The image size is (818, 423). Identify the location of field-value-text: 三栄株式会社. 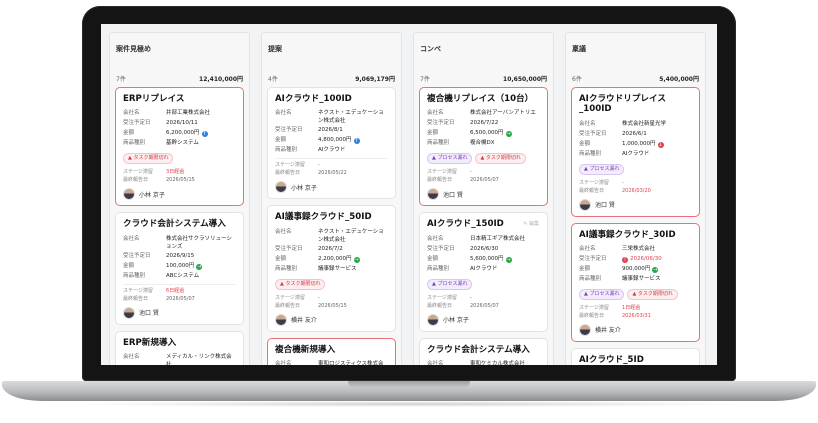
(639, 248).